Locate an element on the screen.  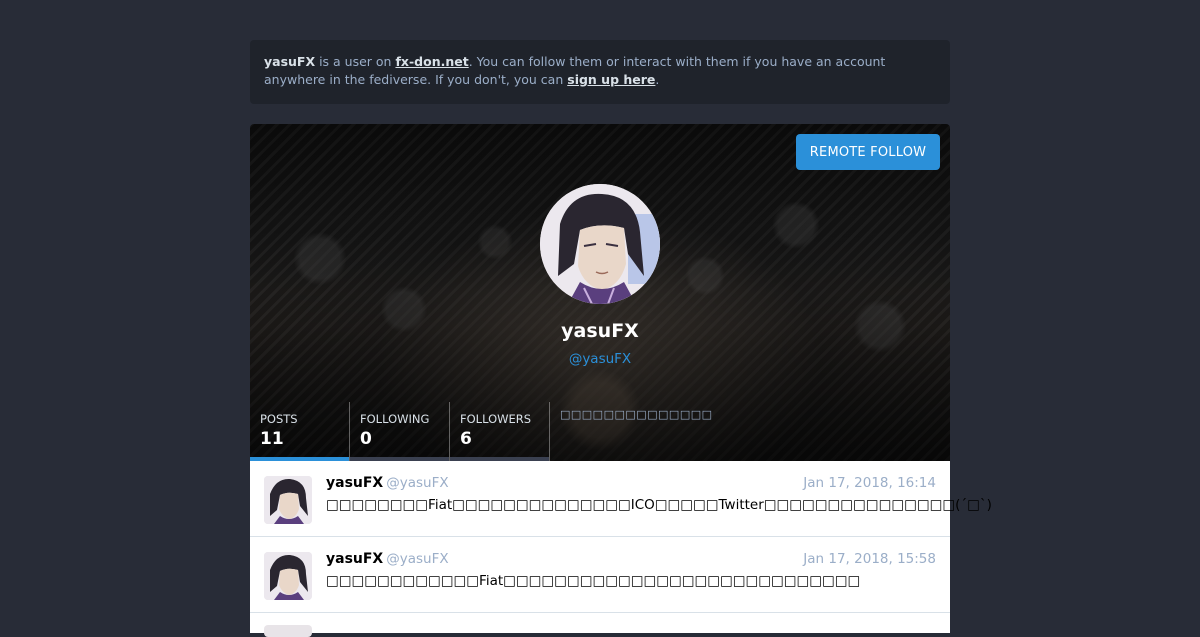
counter-value: 6 is located at coordinates (466, 439).